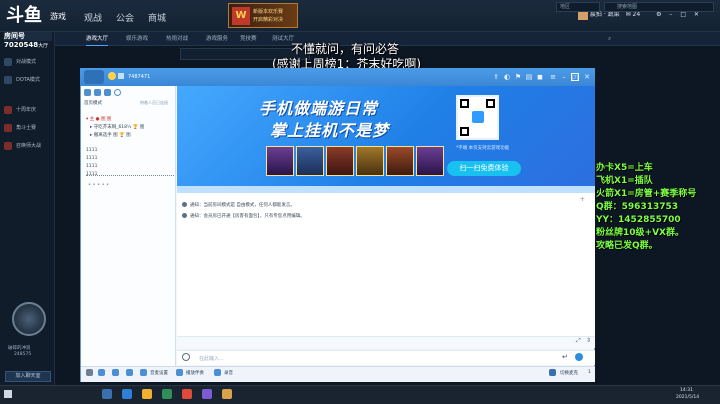 The width and height of the screenshot is (720, 404). What do you see at coordinates (248, 39) in the screenshot?
I see `tab-competitive: 竞技赛` at bounding box center [248, 39].